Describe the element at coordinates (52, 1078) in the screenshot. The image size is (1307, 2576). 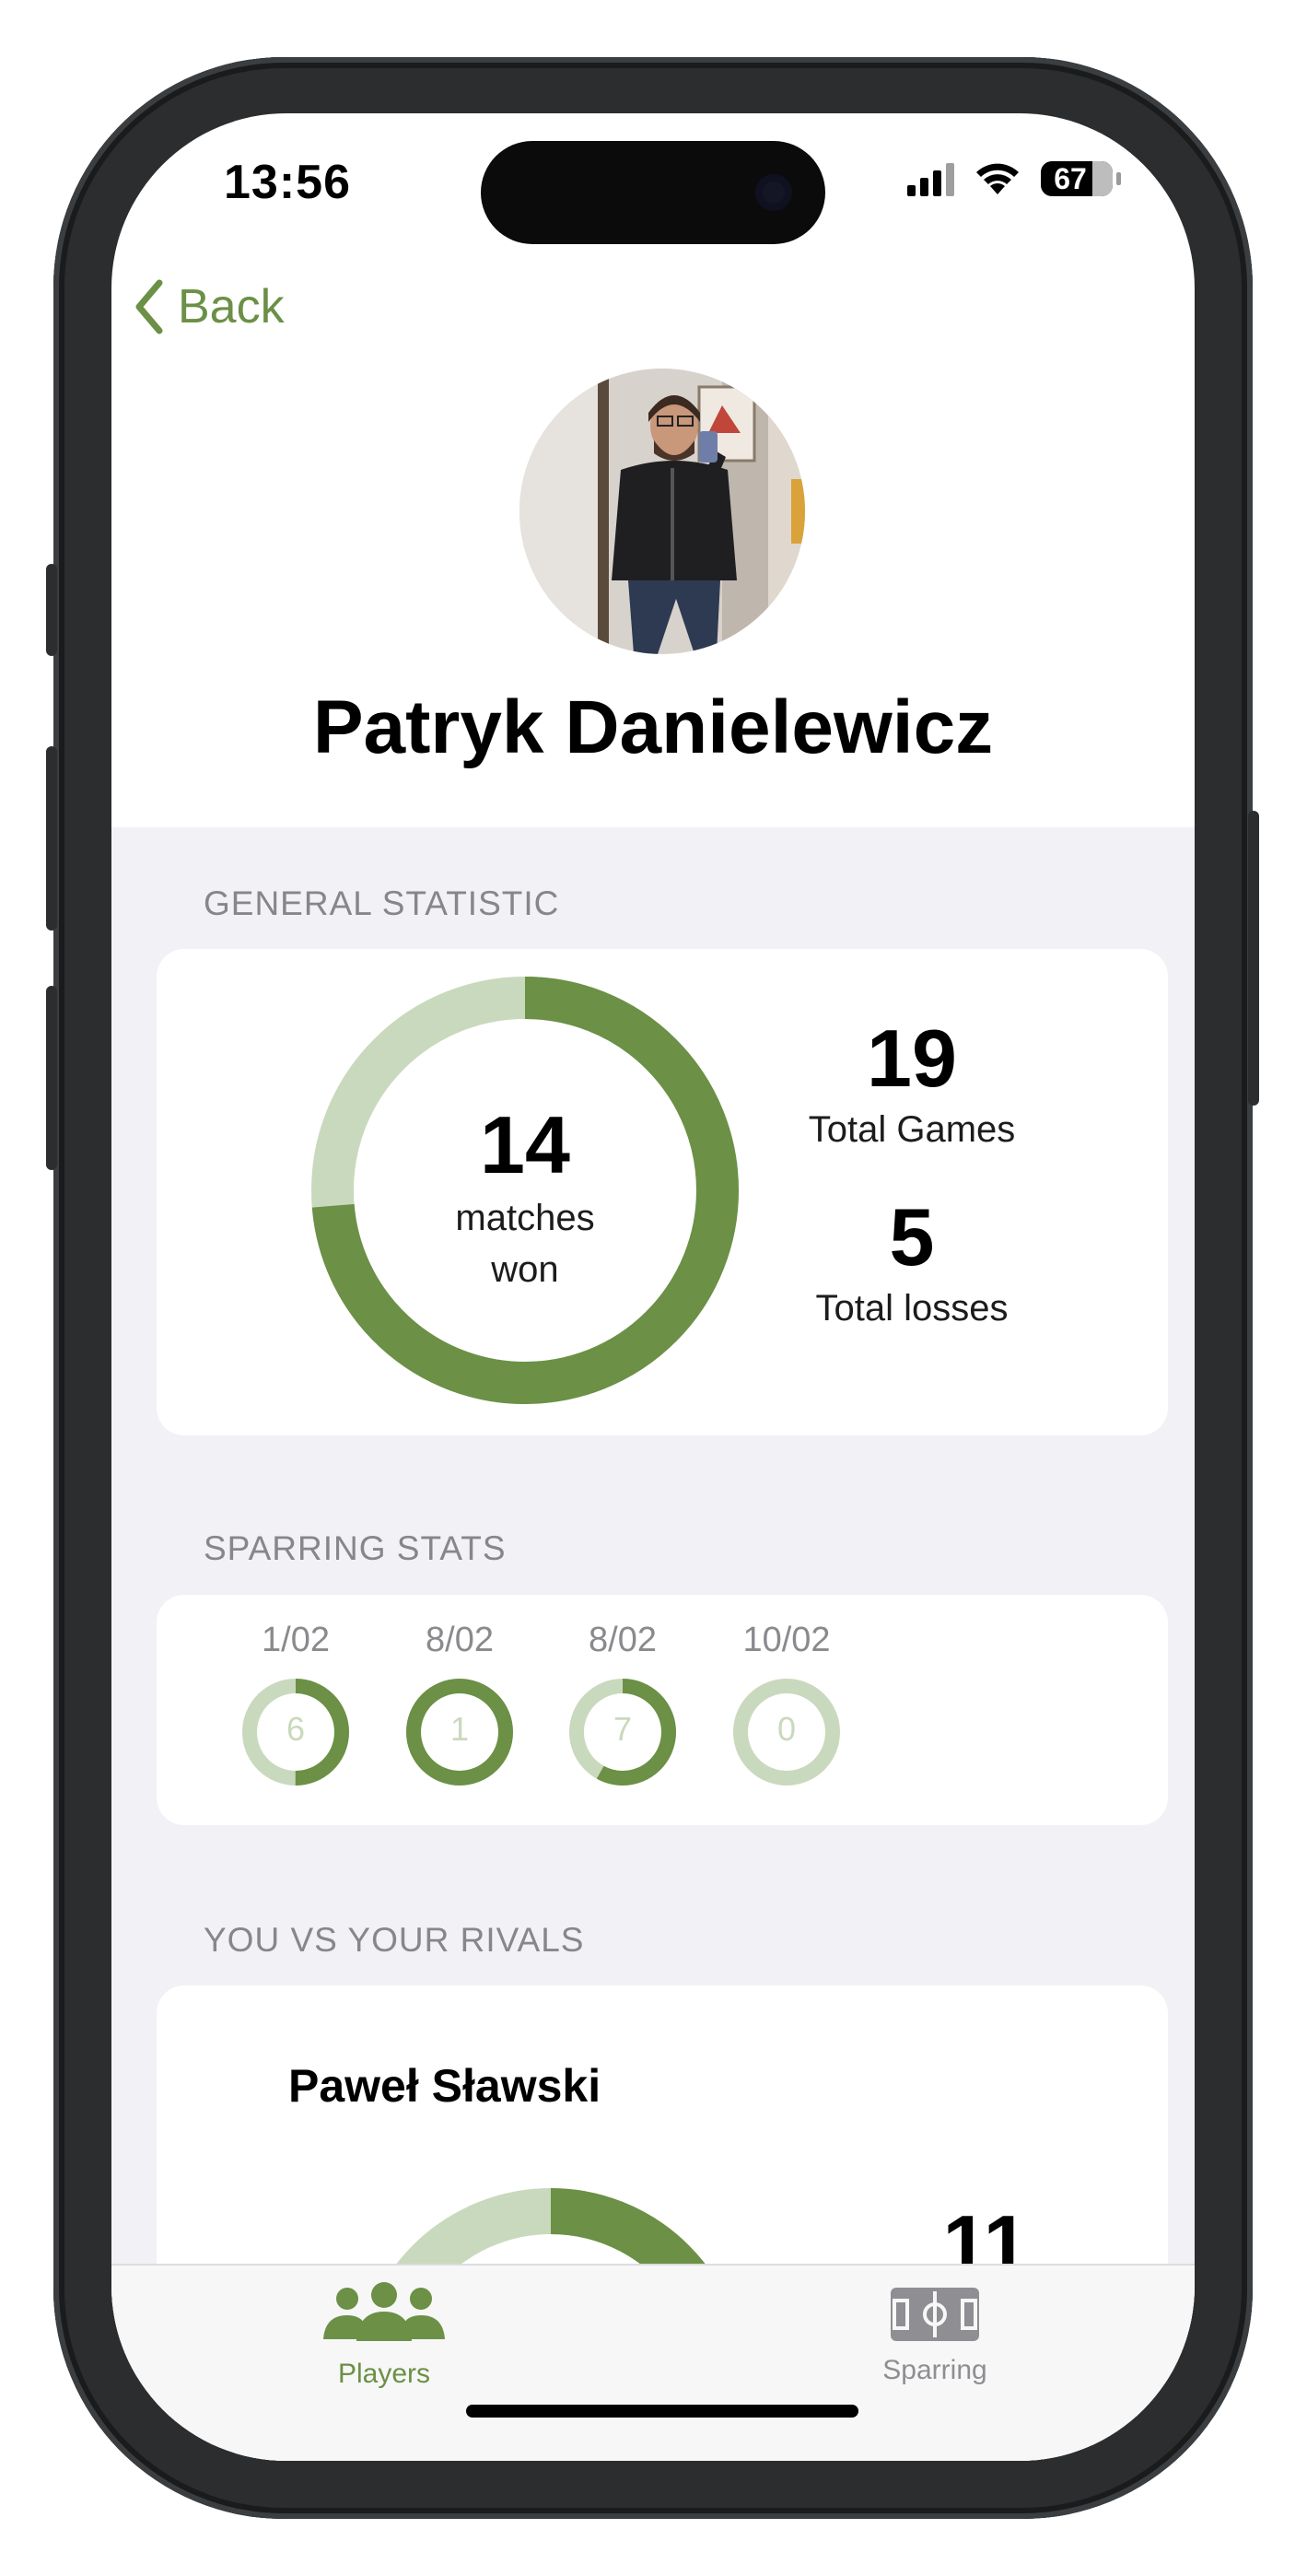
I see `side-button-volume-down` at that location.